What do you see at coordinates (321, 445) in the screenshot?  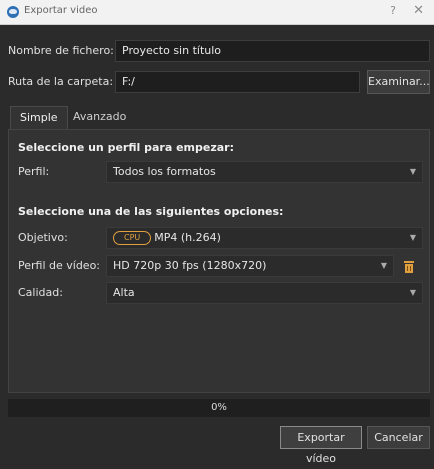 I see `export-video-button: Exportar vídeo` at bounding box center [321, 445].